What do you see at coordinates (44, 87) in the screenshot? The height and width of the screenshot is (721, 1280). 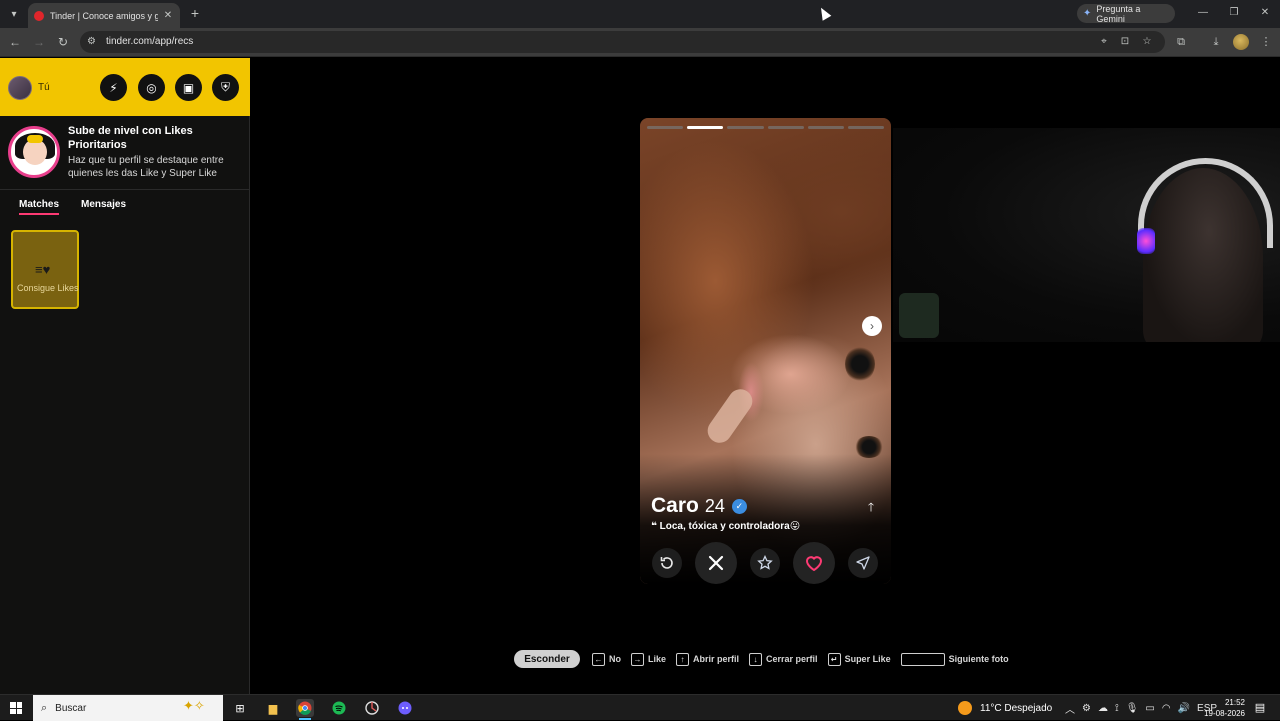 I see `user-label: Tú` at bounding box center [44, 87].